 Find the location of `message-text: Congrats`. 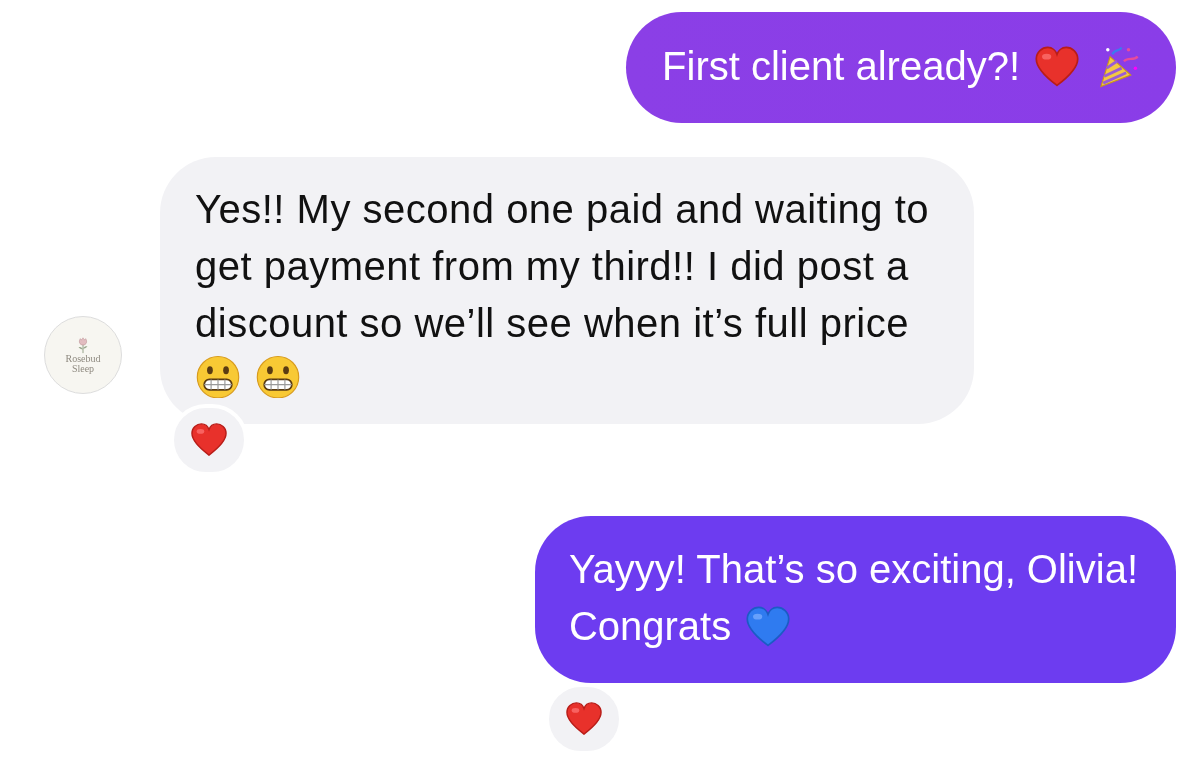

message-text: Congrats is located at coordinates (650, 626).